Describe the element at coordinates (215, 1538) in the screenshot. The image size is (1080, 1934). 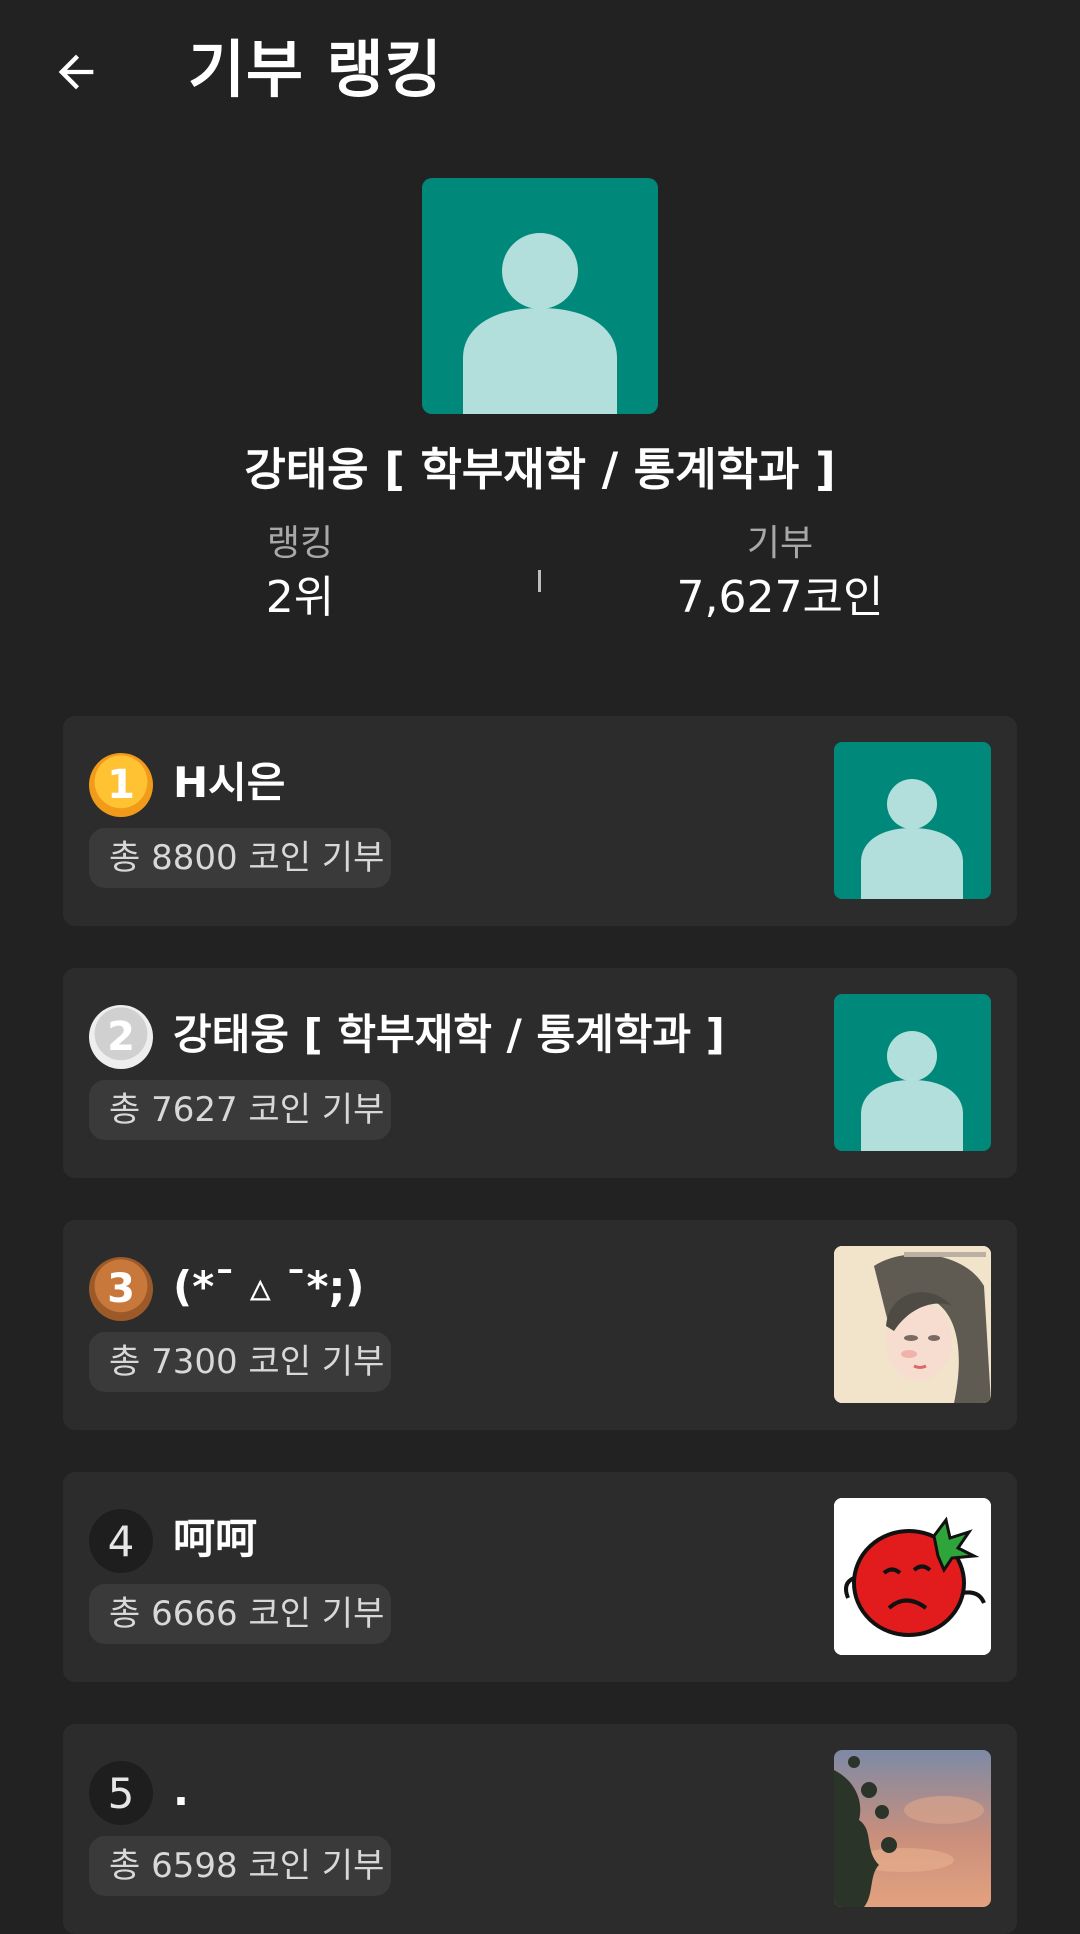
I see `ranker-name: 呵呵` at that location.